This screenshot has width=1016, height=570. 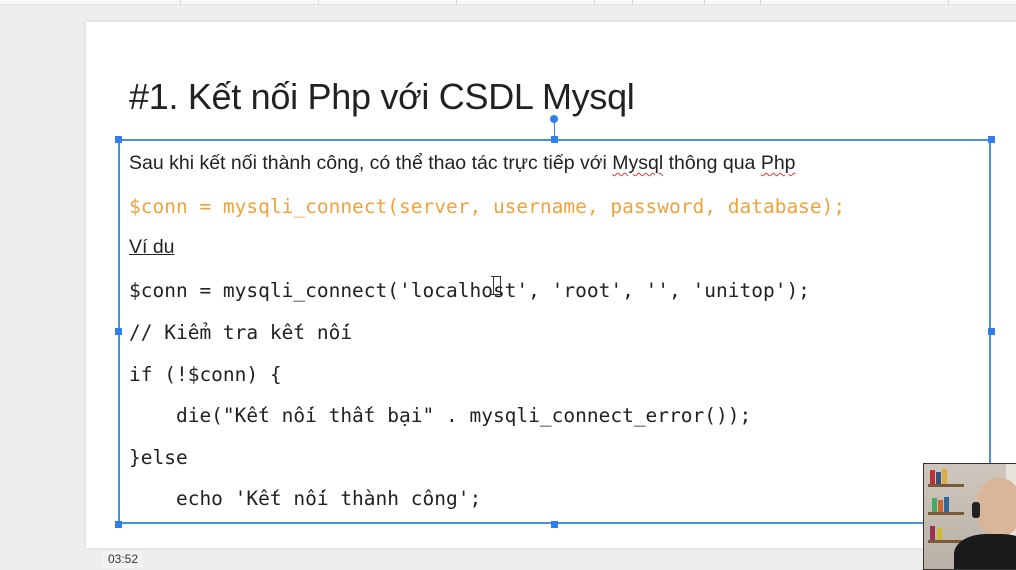 What do you see at coordinates (969, 516) in the screenshot?
I see `webcam-overlay` at bounding box center [969, 516].